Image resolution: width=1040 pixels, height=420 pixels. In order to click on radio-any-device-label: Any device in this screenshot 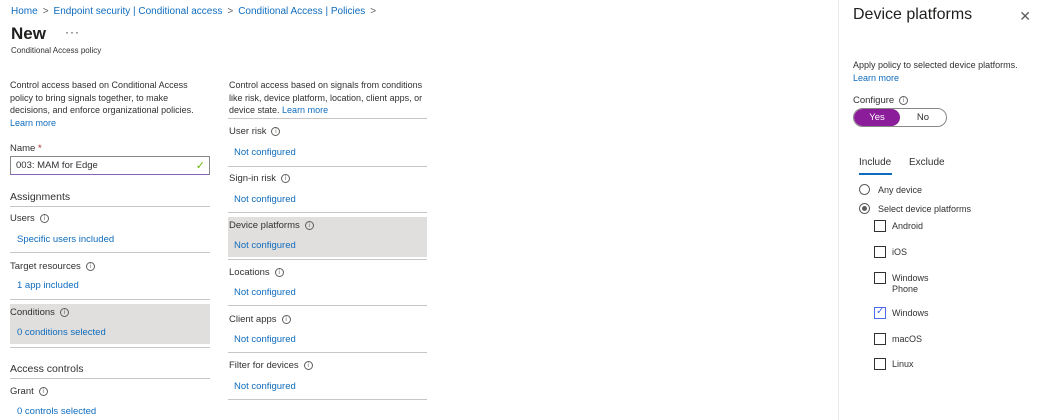, I will do `click(900, 190)`.